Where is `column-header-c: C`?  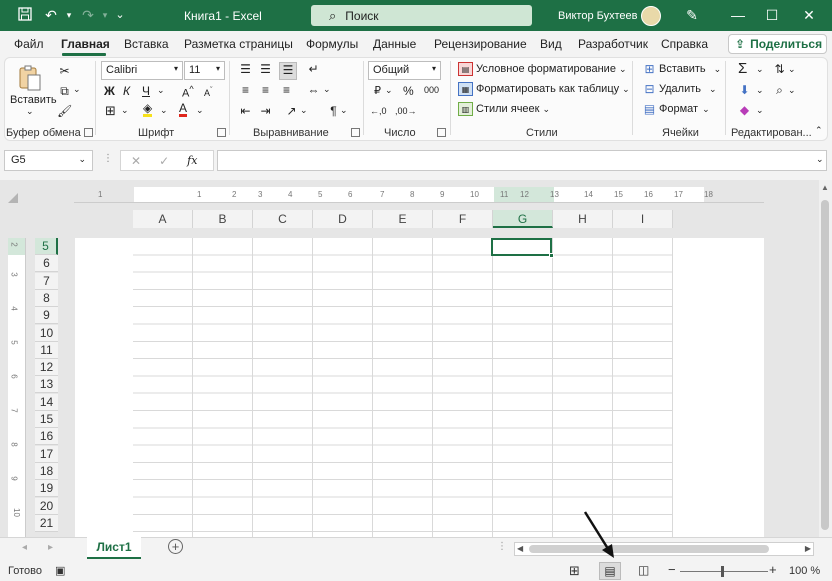
column-header-c: C is located at coordinates (283, 219).